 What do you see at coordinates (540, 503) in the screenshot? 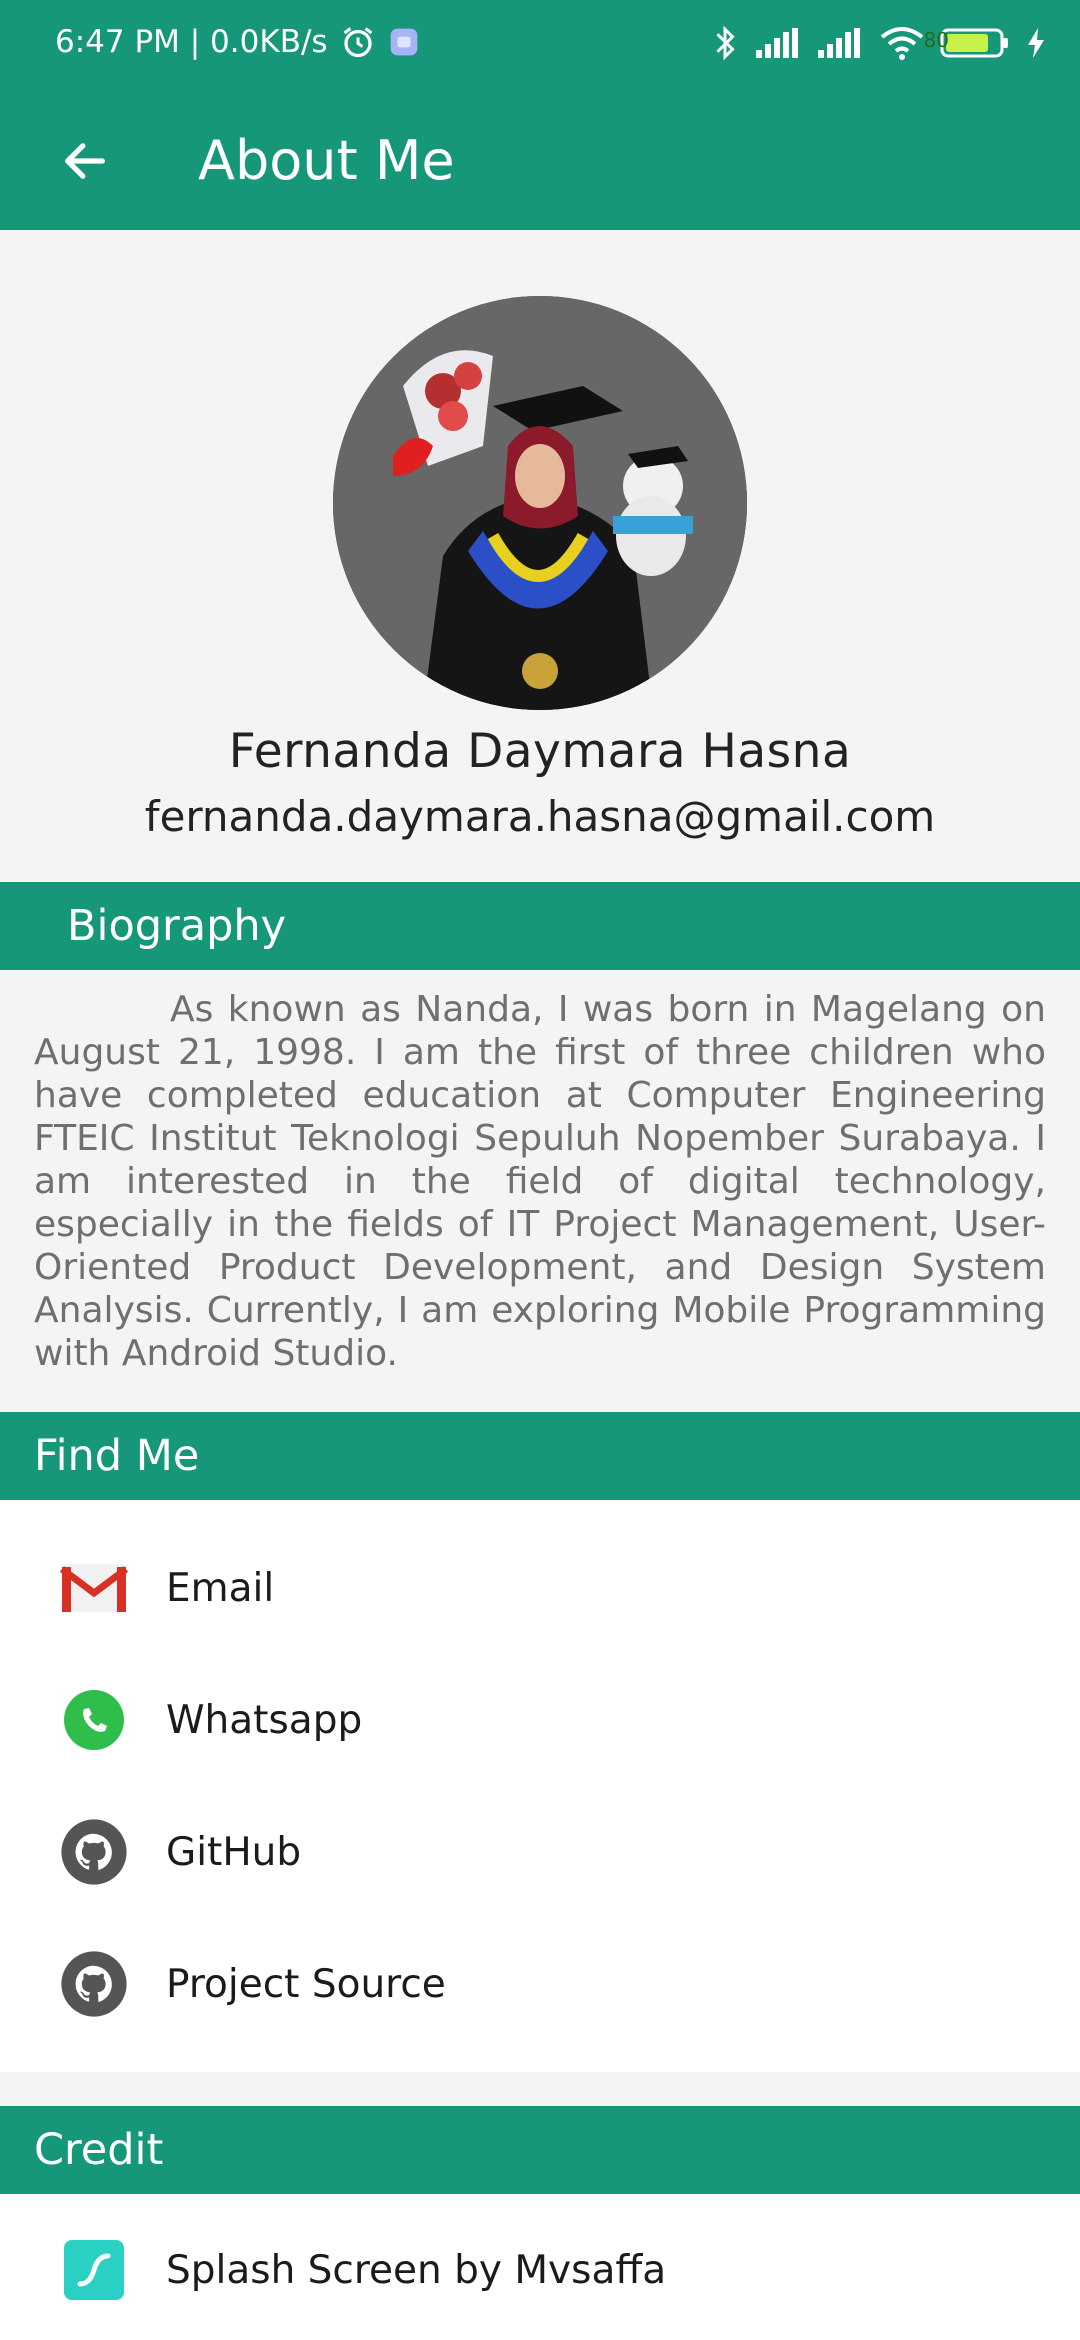
I see `avatar` at bounding box center [540, 503].